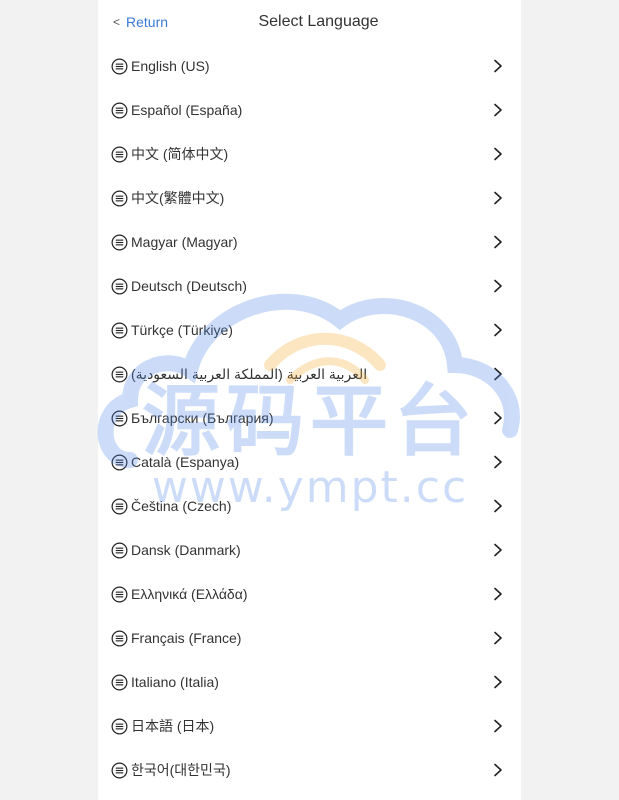 Image resolution: width=619 pixels, height=800 pixels. Describe the element at coordinates (309, 462) in the screenshot. I see `language-item: Català (Espanya)` at that location.